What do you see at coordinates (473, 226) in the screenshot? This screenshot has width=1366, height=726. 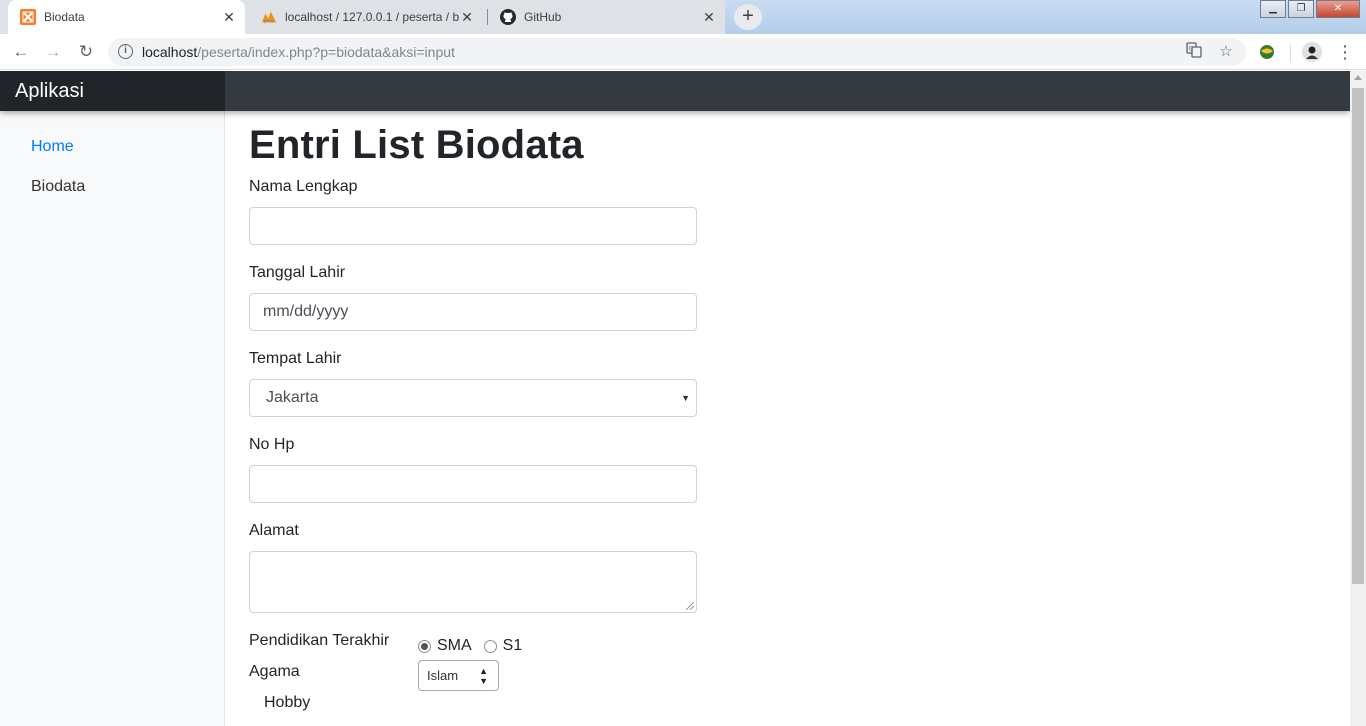 I see `nama-input` at bounding box center [473, 226].